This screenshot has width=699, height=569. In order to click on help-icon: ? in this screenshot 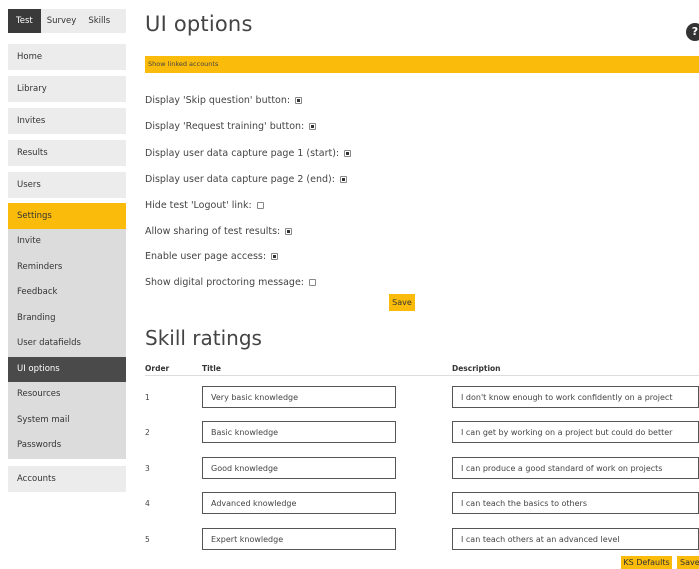, I will do `click(692, 32)`.